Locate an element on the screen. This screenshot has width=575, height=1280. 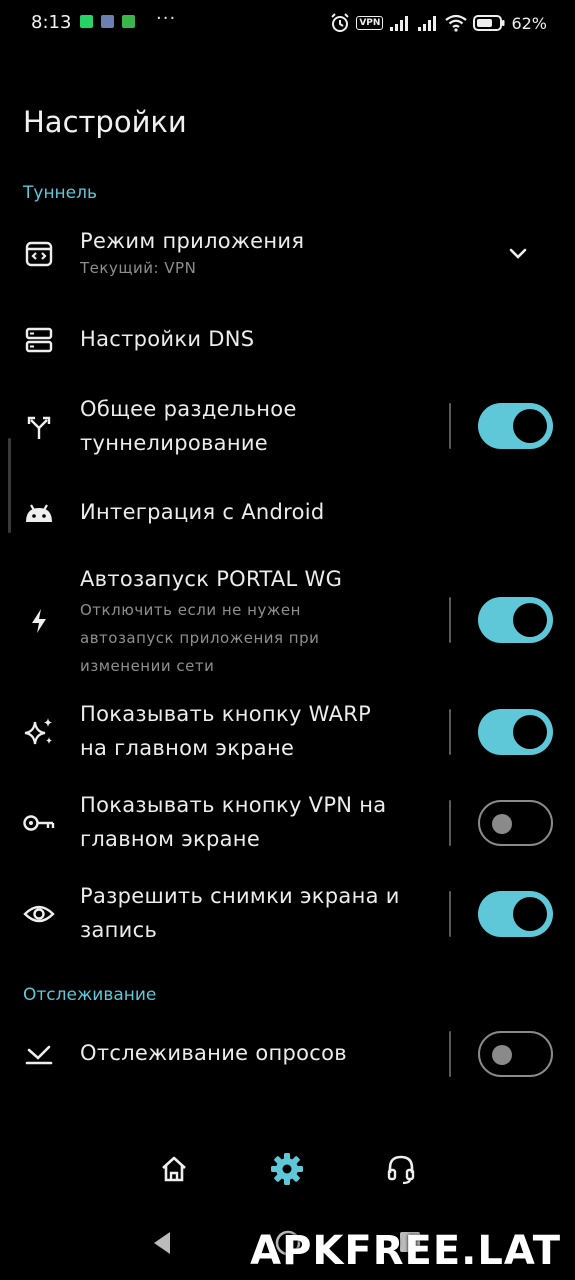
battery-icon is located at coordinates (489, 23).